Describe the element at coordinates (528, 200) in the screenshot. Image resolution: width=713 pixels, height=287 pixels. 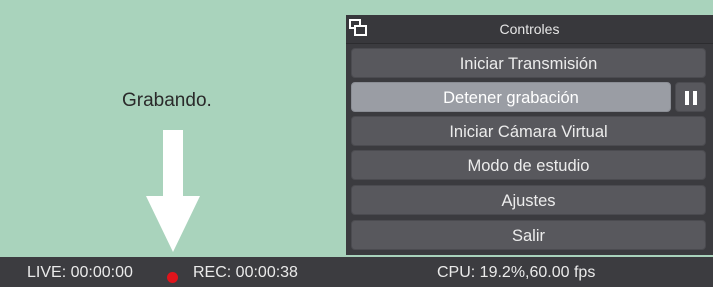
I see `settings-button: Ajustes` at that location.